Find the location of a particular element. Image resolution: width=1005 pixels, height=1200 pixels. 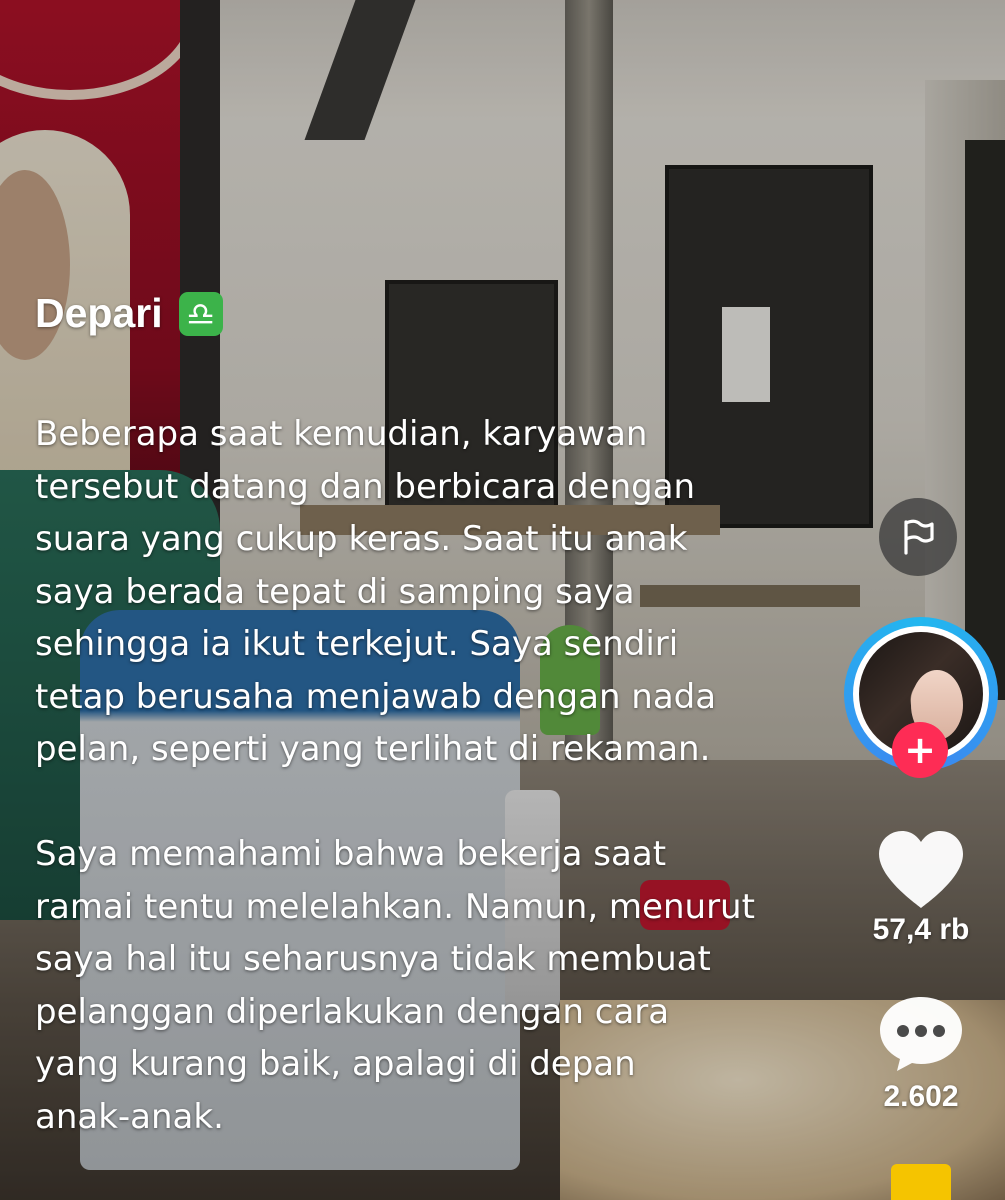

comment-button is located at coordinates (921, 1033).